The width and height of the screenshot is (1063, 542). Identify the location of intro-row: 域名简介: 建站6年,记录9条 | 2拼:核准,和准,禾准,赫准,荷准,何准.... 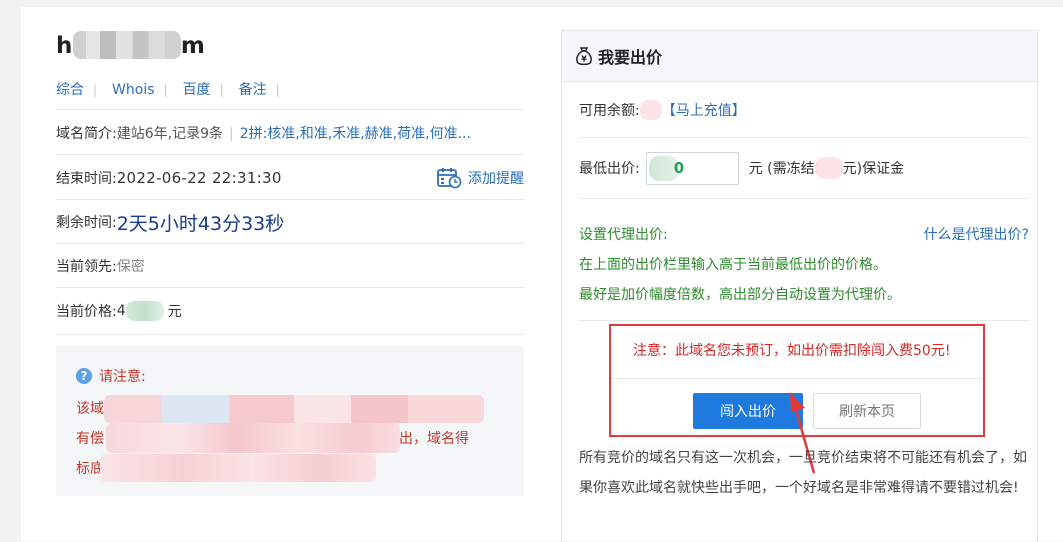
(290, 132).